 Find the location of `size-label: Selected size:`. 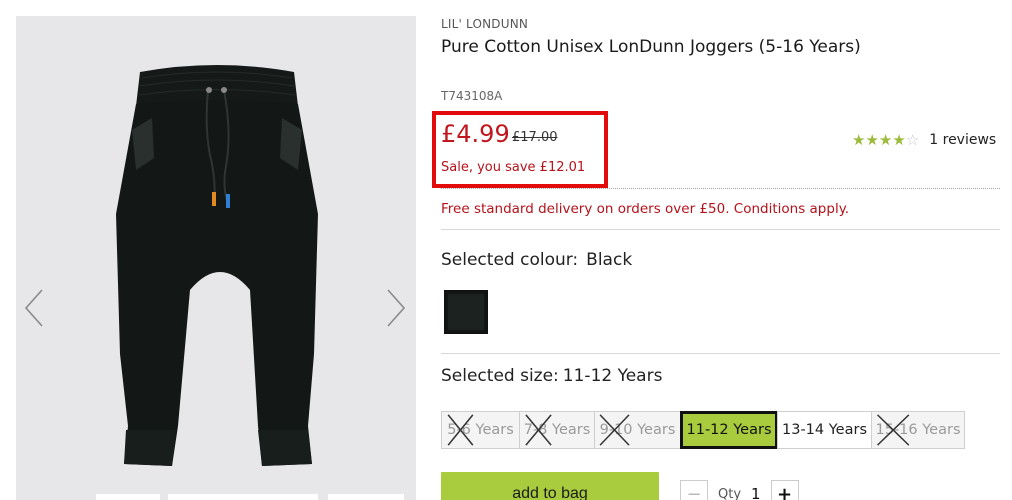

size-label: Selected size: is located at coordinates (500, 376).